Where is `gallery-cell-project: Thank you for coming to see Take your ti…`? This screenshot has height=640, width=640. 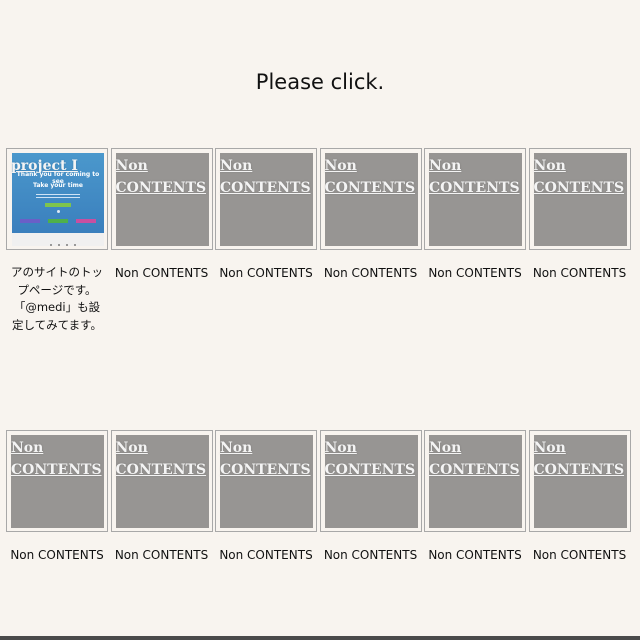 gallery-cell-project: Thank you for coming to see Take your ti… is located at coordinates (57, 241).